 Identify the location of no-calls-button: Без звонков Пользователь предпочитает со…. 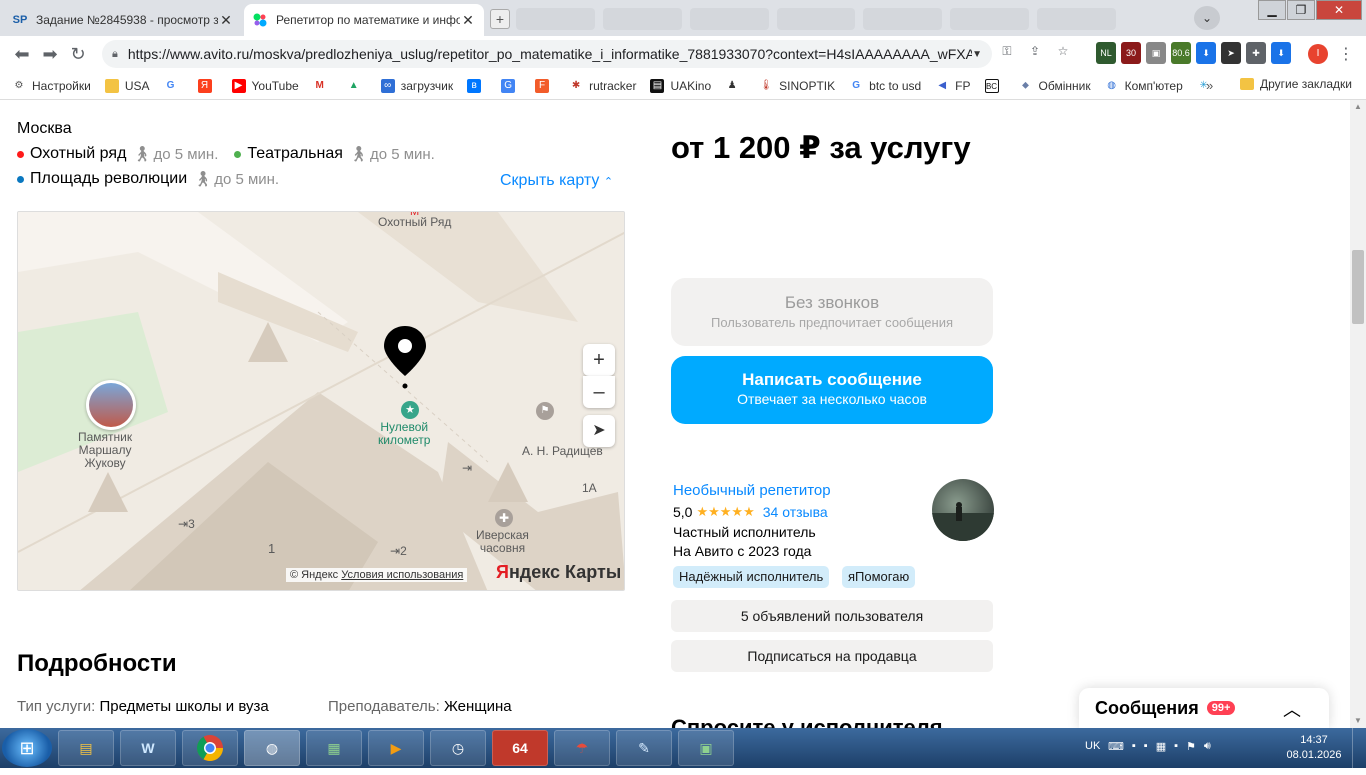
(832, 312).